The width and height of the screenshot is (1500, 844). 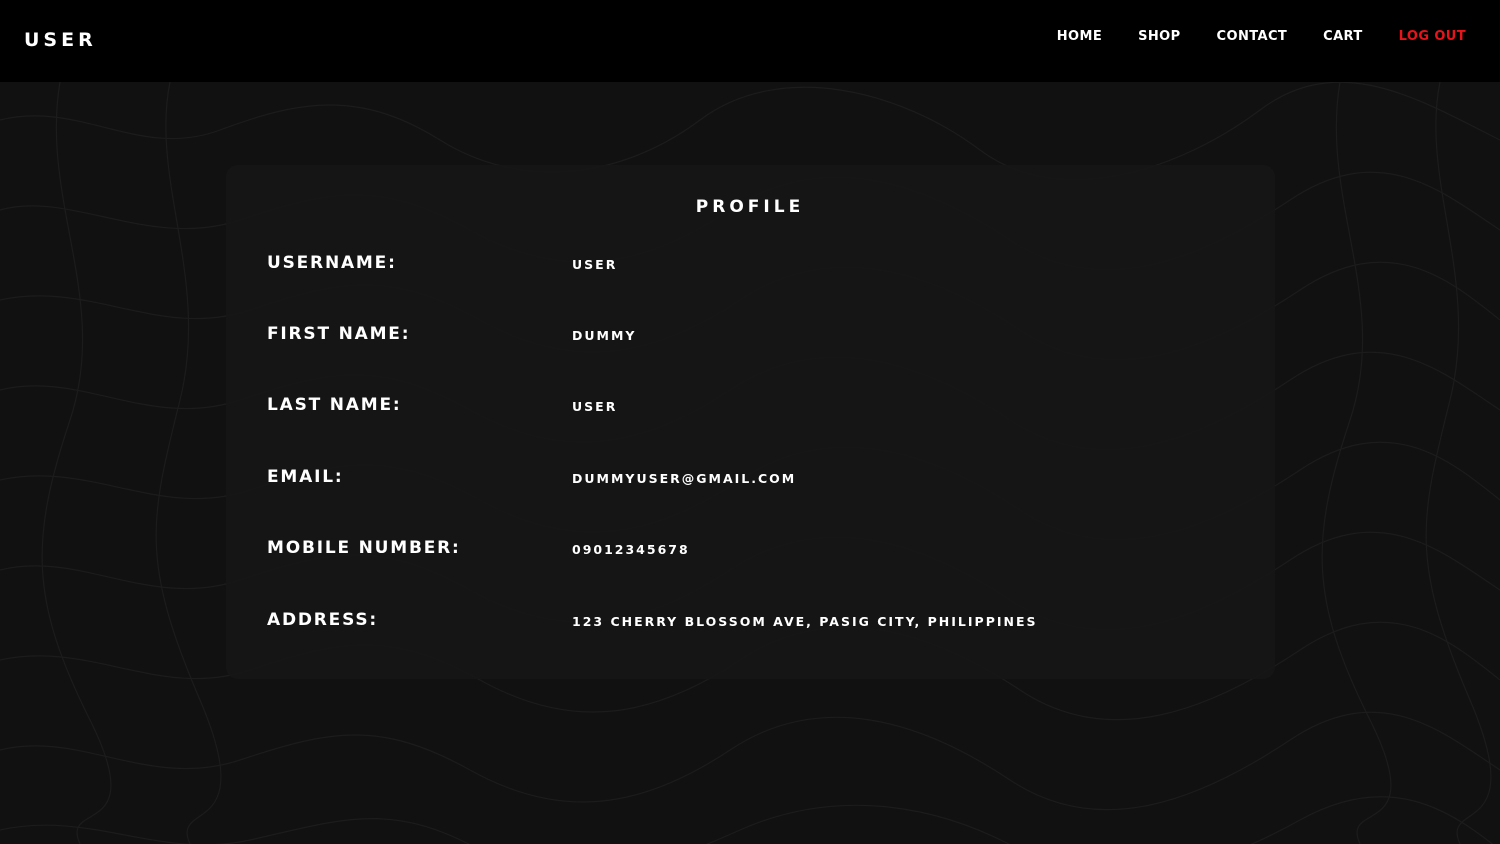 What do you see at coordinates (1079, 36) in the screenshot?
I see `nav-home-link: HOME` at bounding box center [1079, 36].